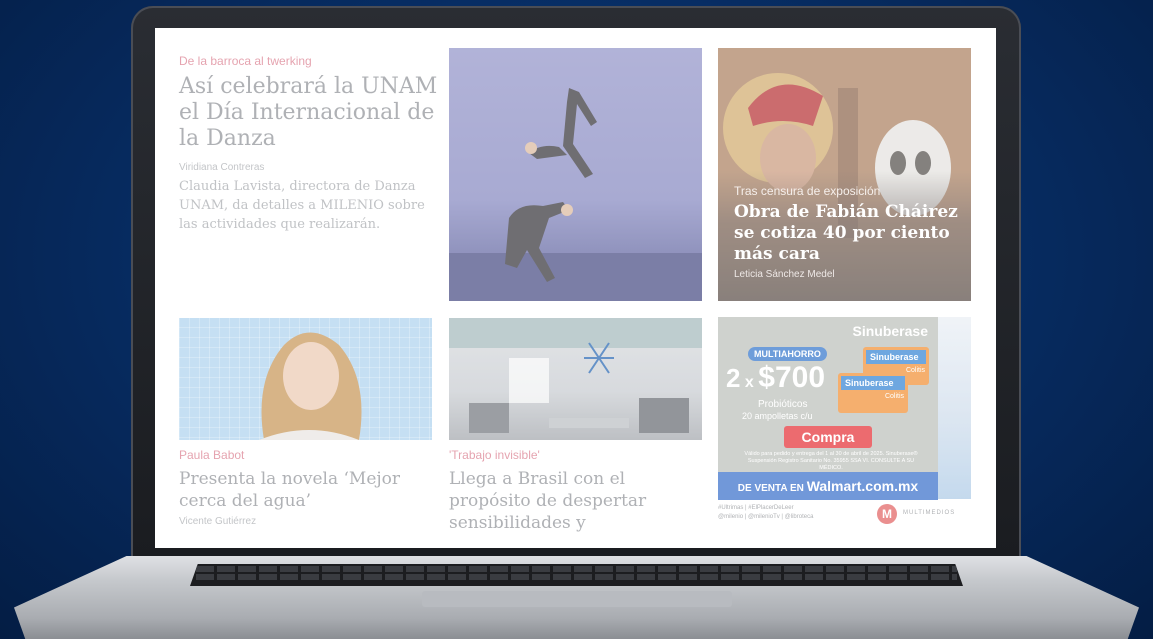 The image size is (1153, 639). What do you see at coordinates (218, 521) in the screenshot?
I see `article-byline: Vicente Gutiérrez` at bounding box center [218, 521].